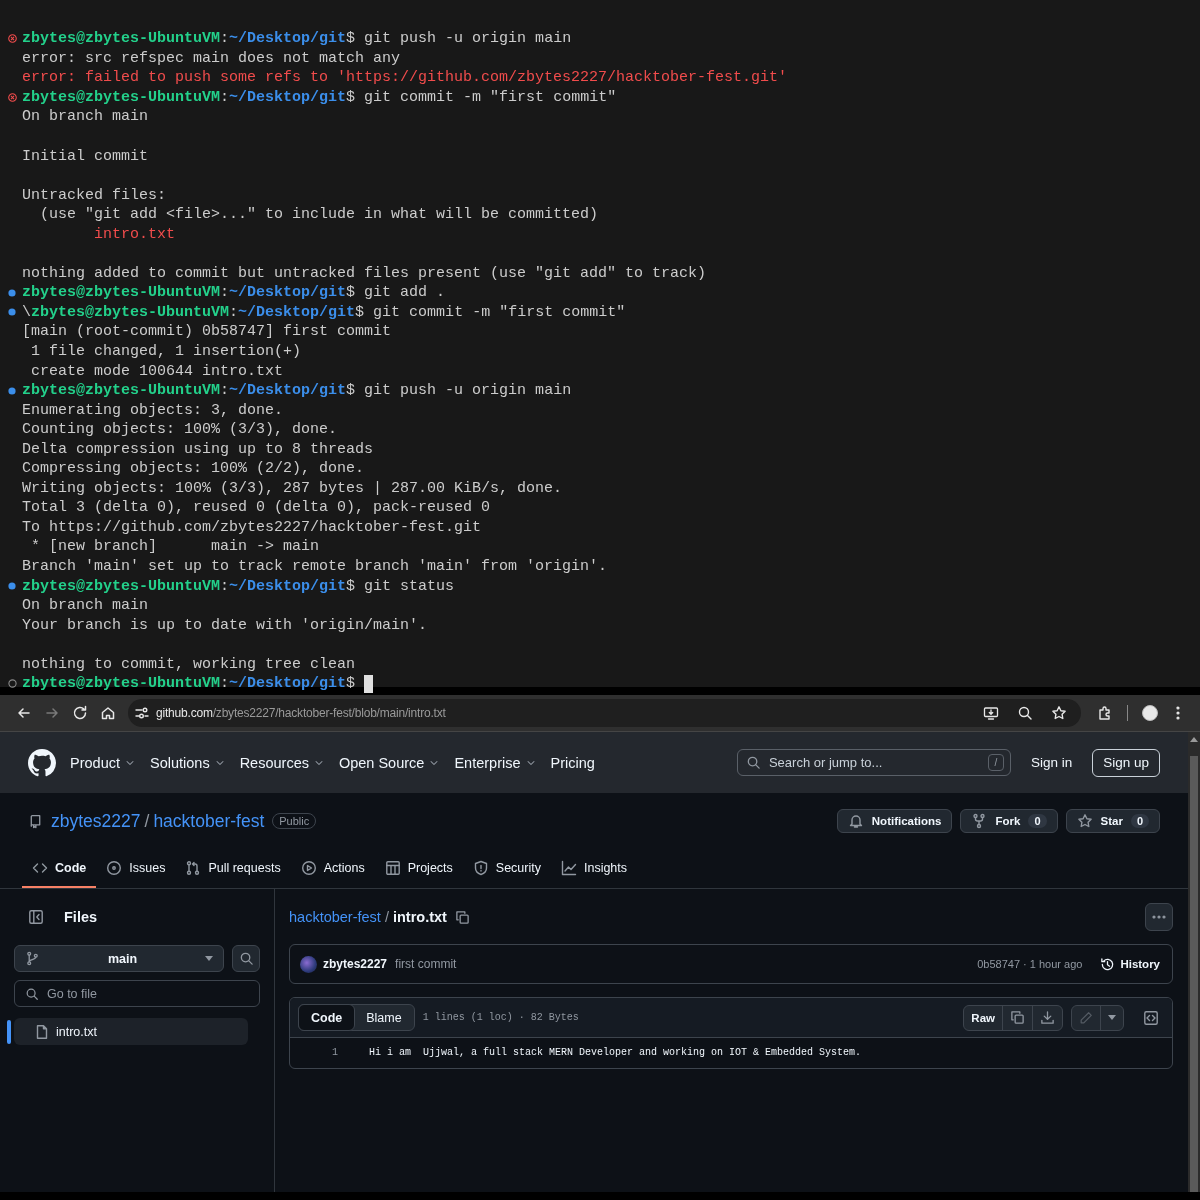  What do you see at coordinates (147, 868) in the screenshot?
I see `repo-tab: Issues` at bounding box center [147, 868].